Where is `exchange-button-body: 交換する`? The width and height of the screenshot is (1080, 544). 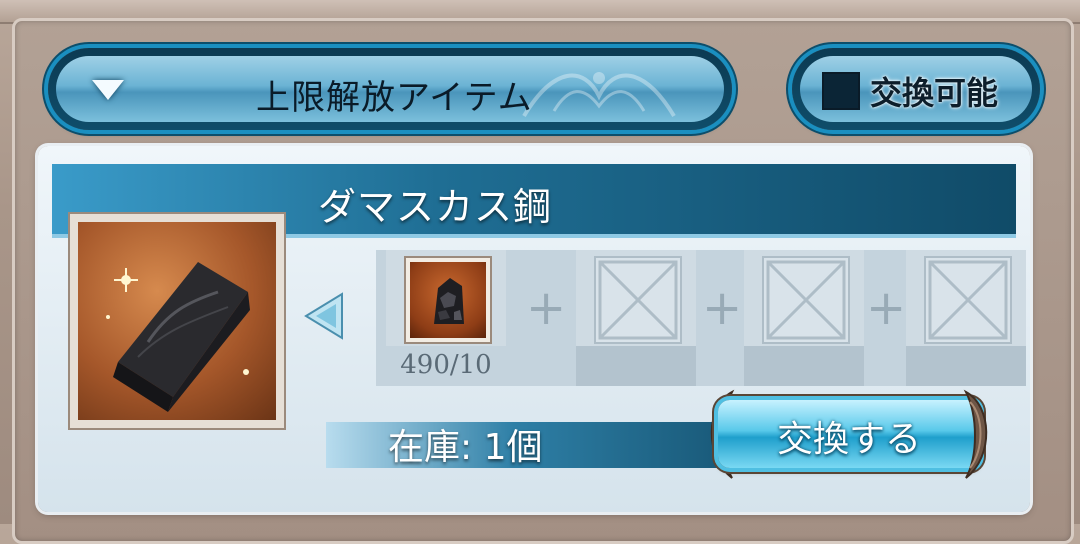
exchange-button-body: 交換する is located at coordinates (849, 434).